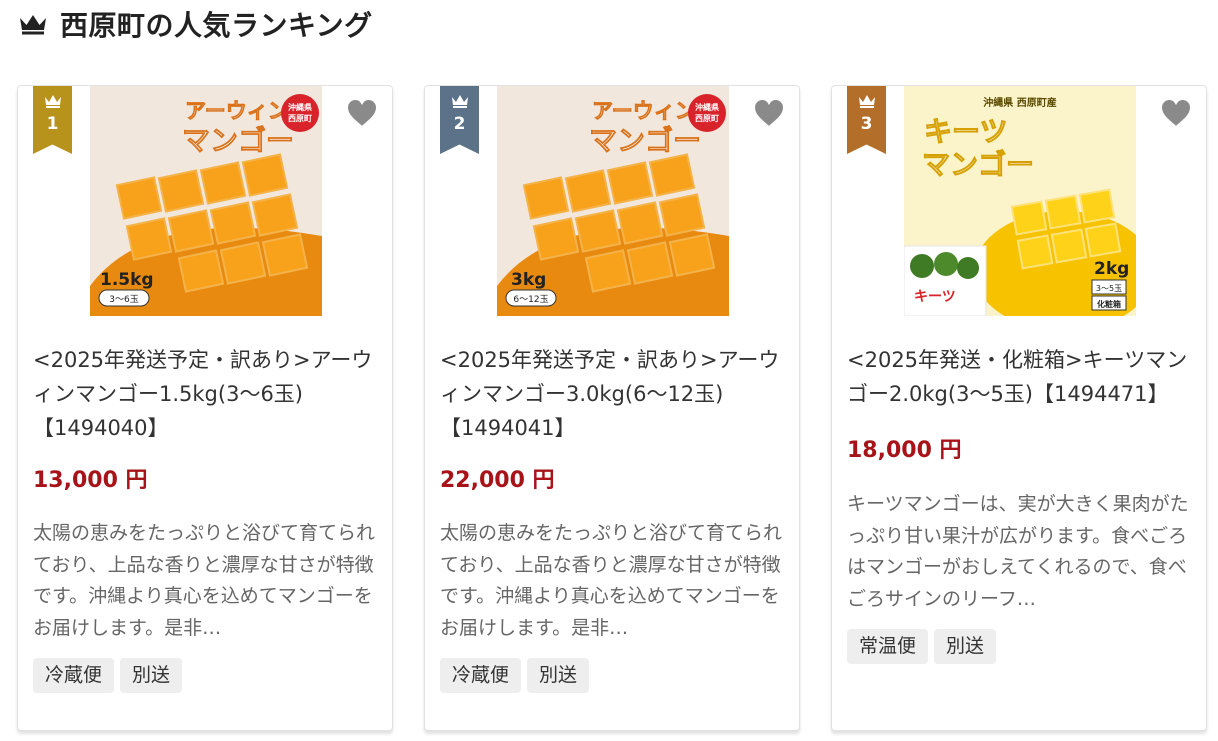  Describe the element at coordinates (1109, 304) in the screenshot. I see `image-box: 化粧箱` at that location.